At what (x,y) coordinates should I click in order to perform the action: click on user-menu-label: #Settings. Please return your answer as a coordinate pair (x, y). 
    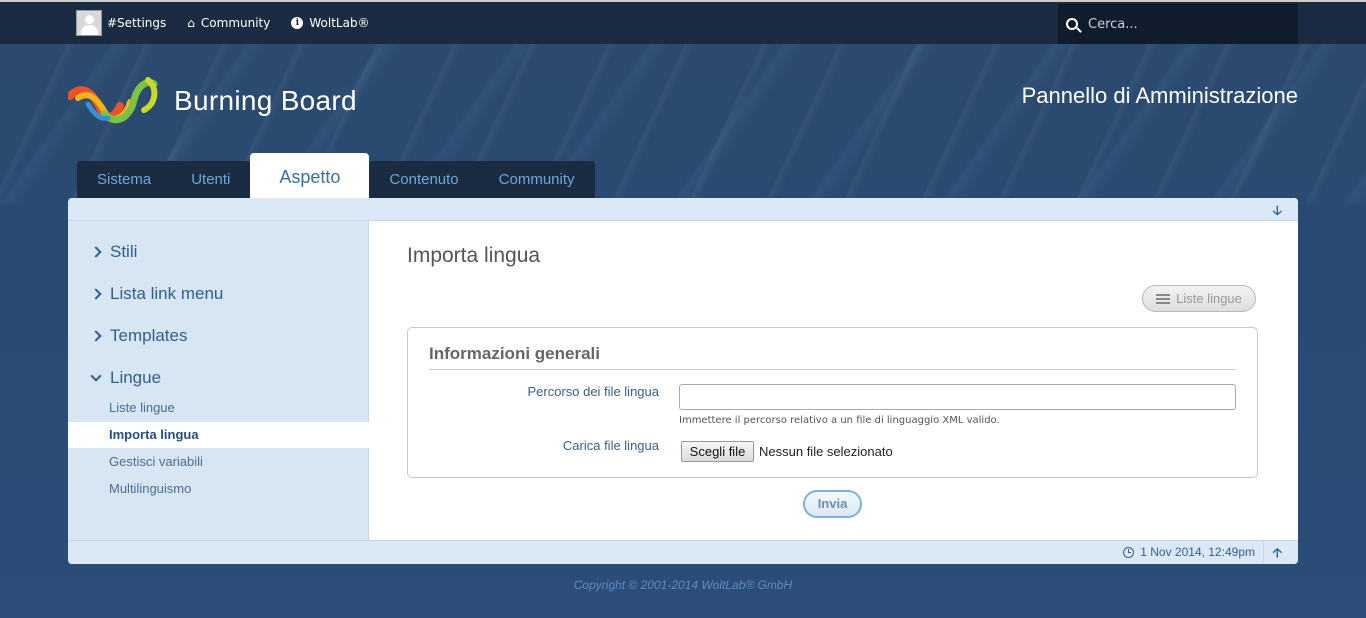
    Looking at the image, I should click on (137, 23).